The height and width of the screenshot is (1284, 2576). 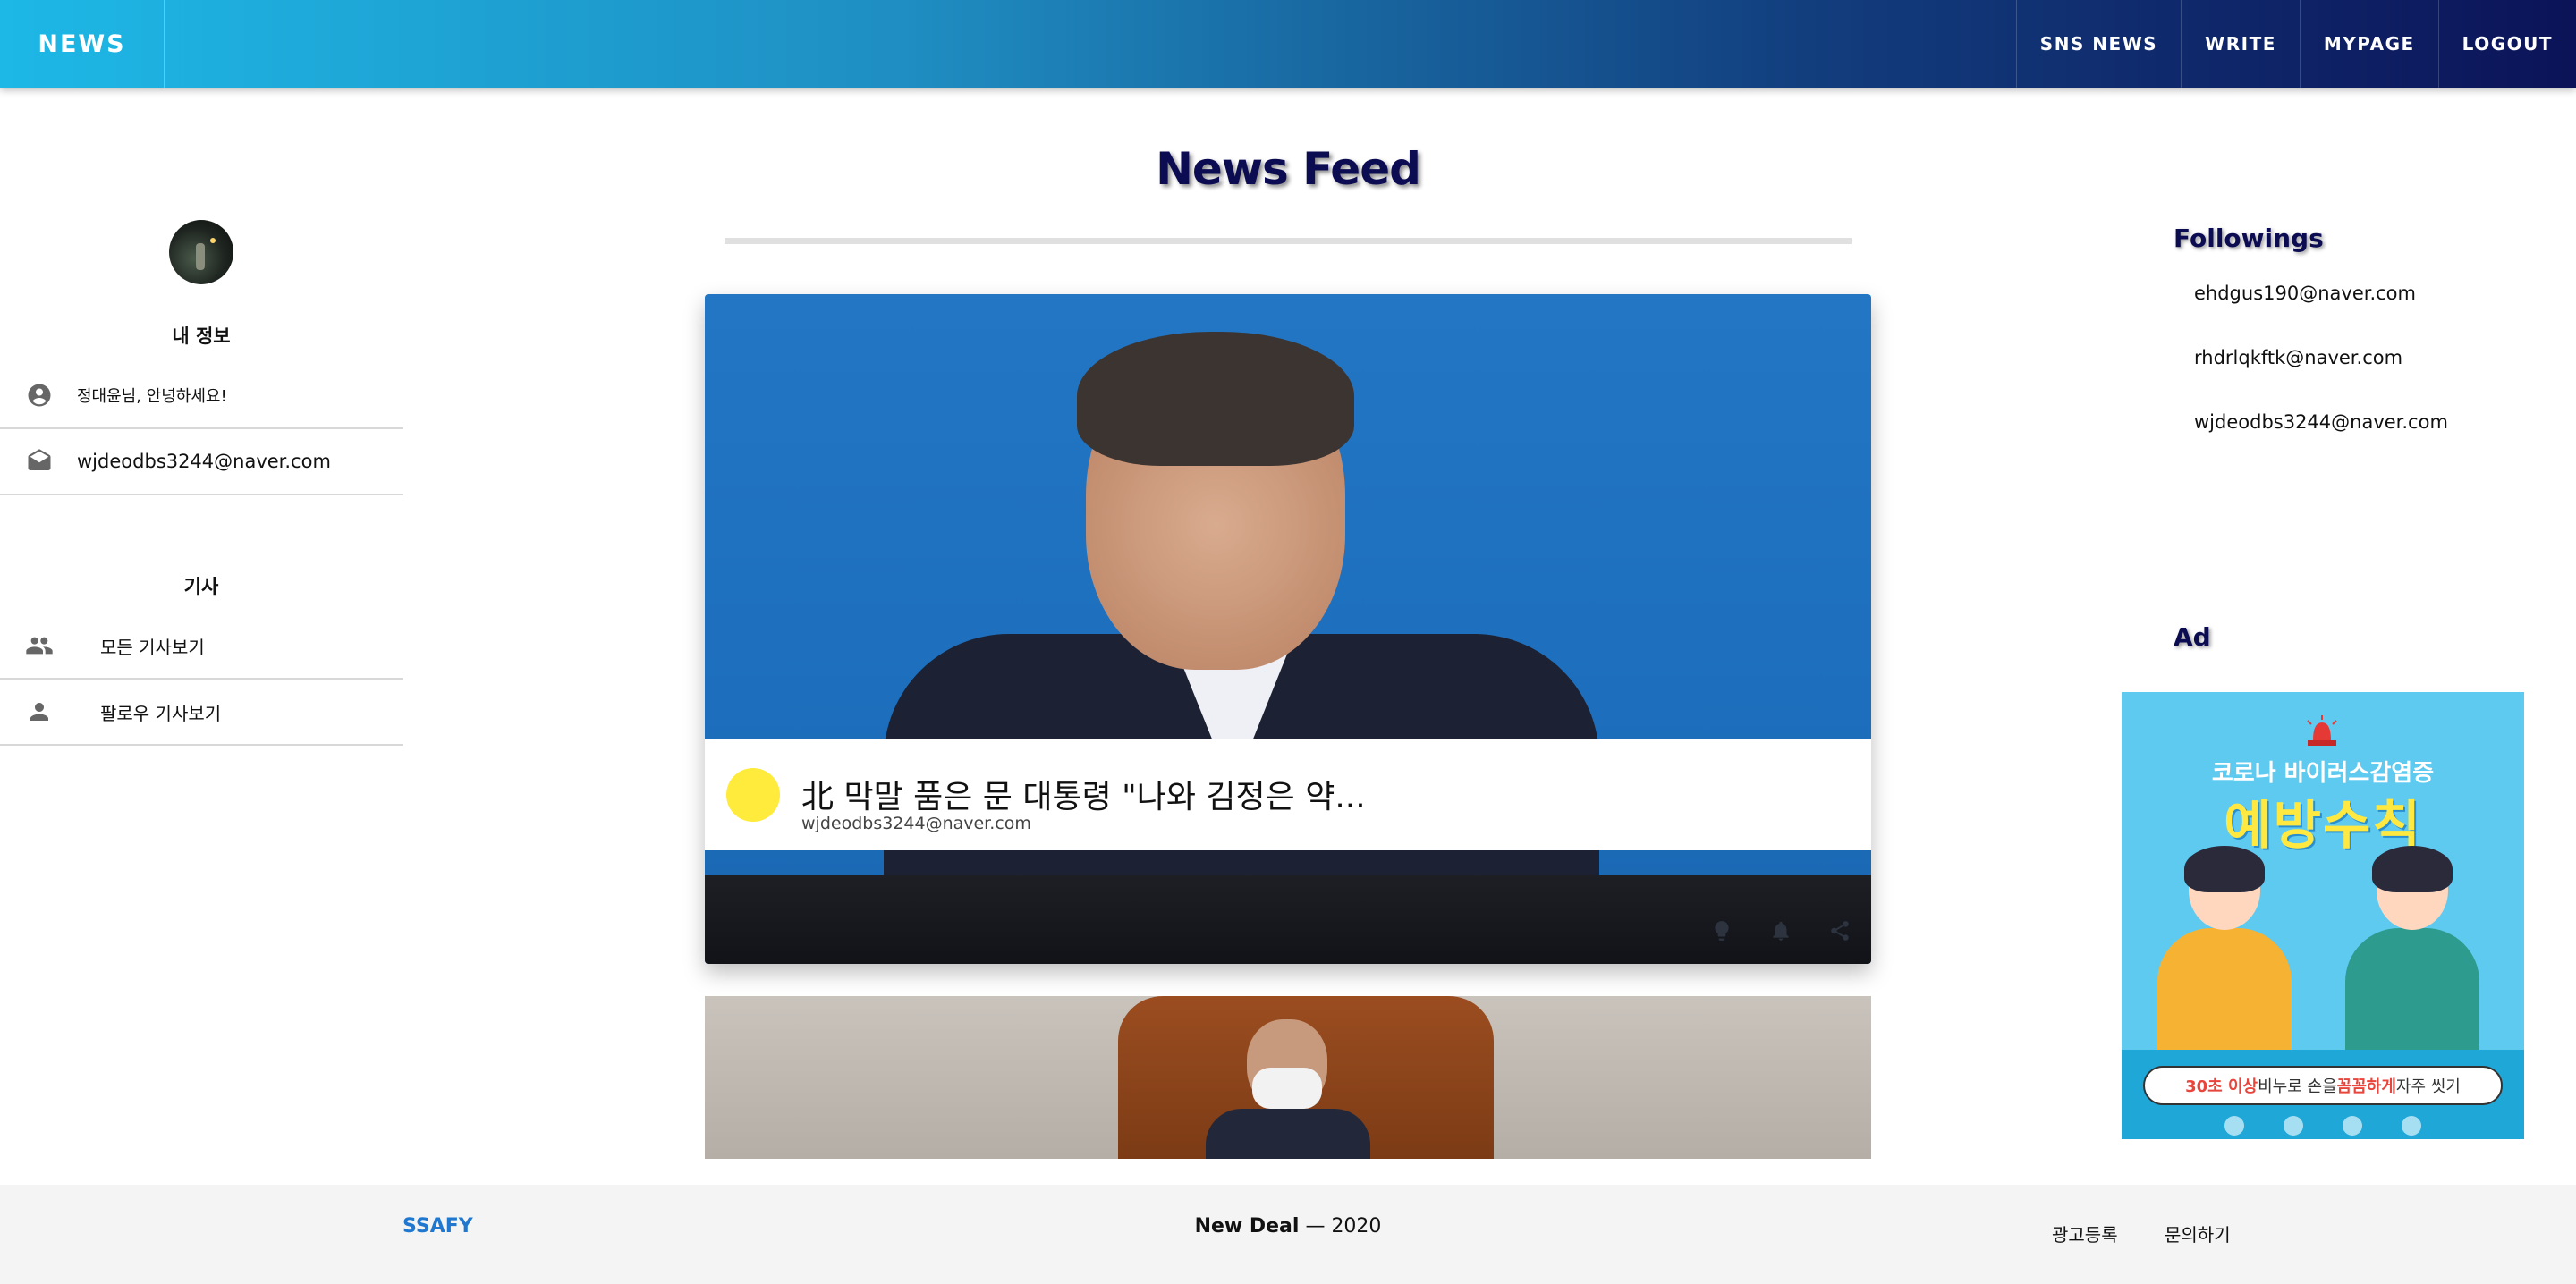 I want to click on news-card, so click(x=1288, y=1077).